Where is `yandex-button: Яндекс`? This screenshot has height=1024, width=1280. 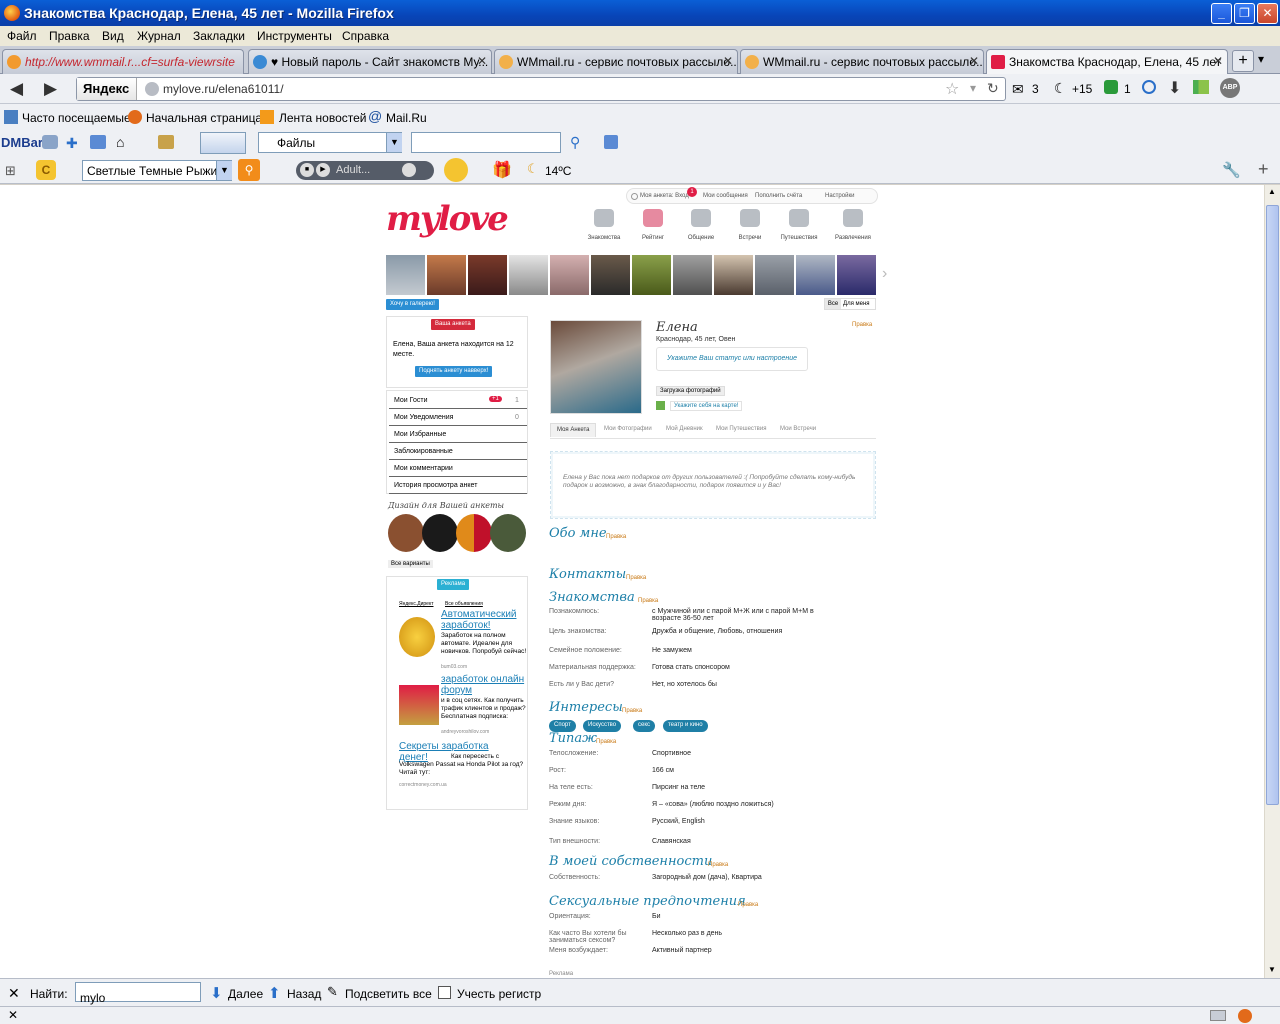
yandex-button: Яндекс is located at coordinates (107, 89).